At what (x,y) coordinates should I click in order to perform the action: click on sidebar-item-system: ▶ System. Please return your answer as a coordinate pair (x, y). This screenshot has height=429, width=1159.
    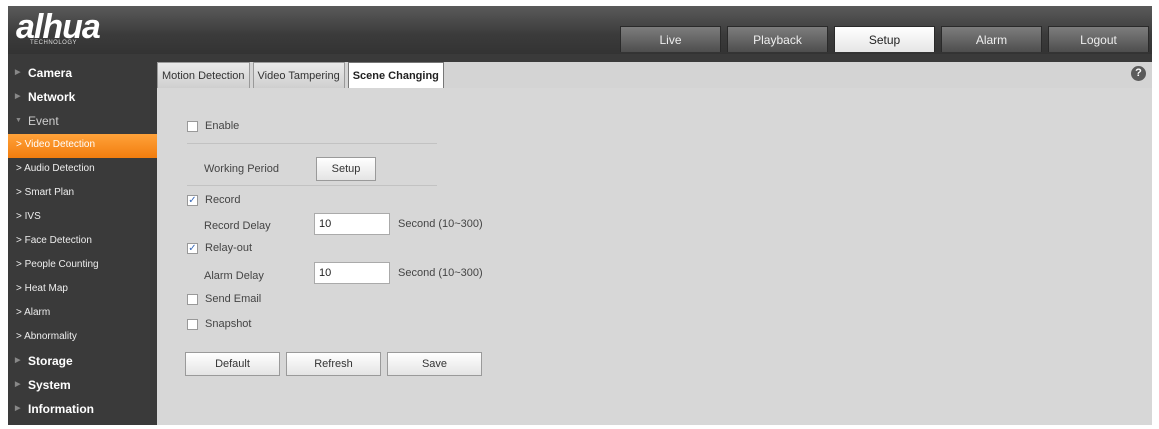
    Looking at the image, I should click on (82, 386).